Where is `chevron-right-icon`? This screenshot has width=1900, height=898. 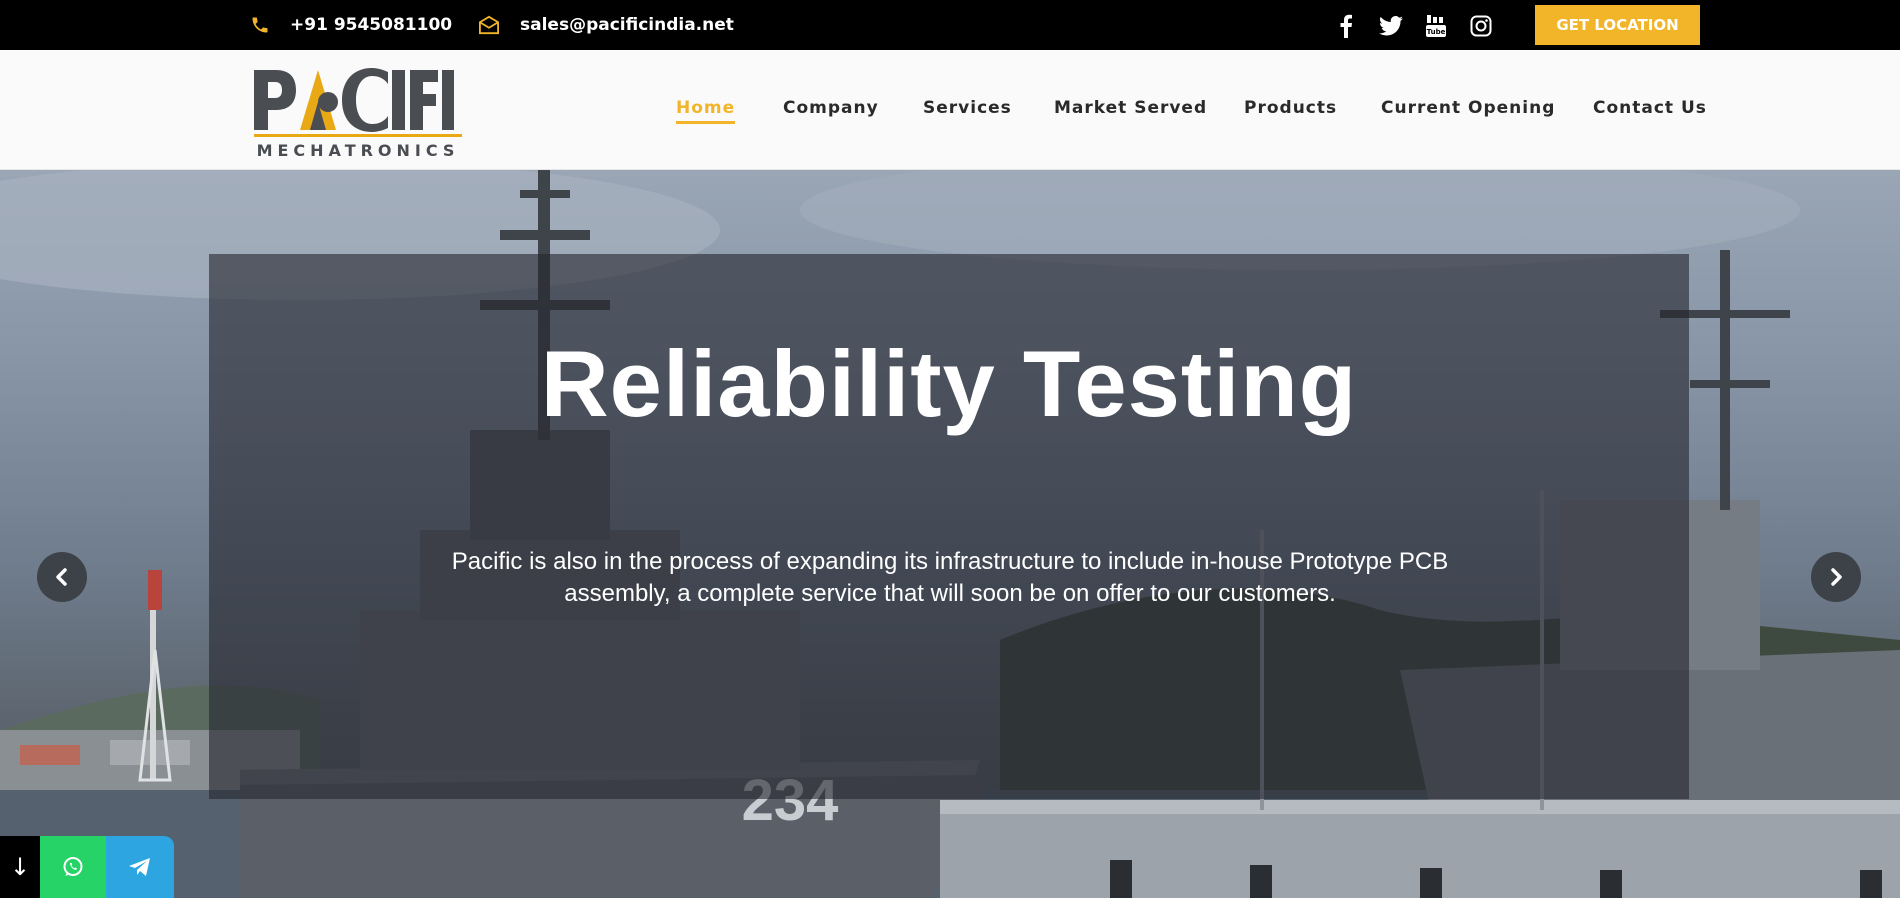
chevron-right-icon is located at coordinates (1836, 577).